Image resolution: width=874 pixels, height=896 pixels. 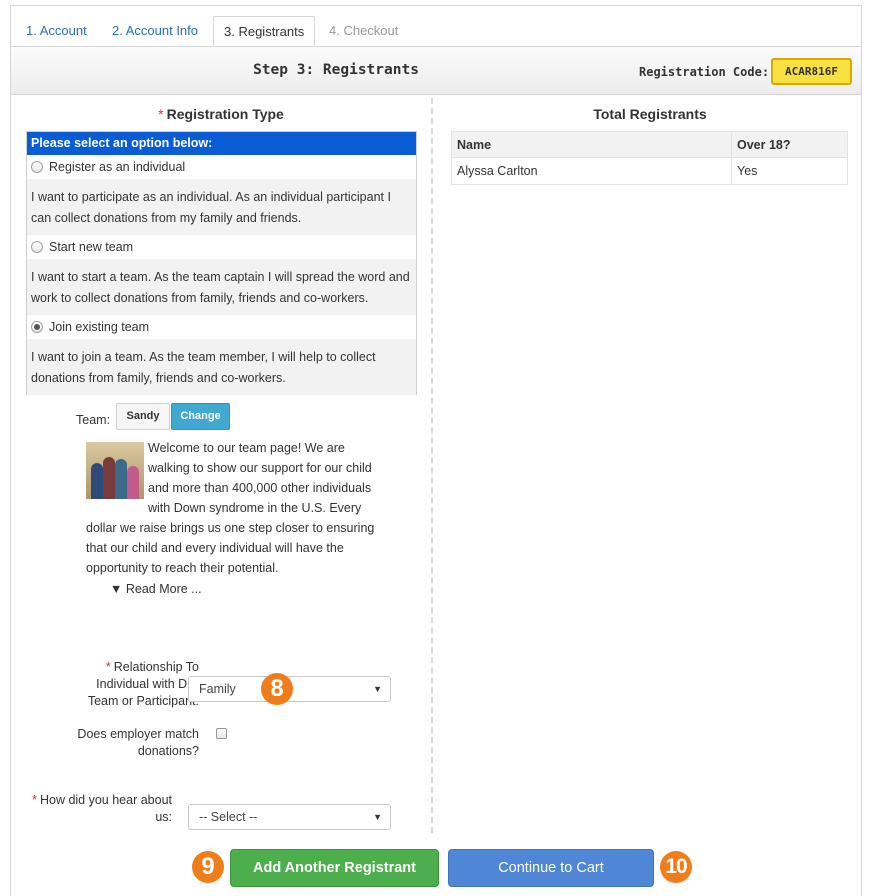 What do you see at coordinates (221, 733) in the screenshot?
I see `employer-match-checkbox` at bounding box center [221, 733].